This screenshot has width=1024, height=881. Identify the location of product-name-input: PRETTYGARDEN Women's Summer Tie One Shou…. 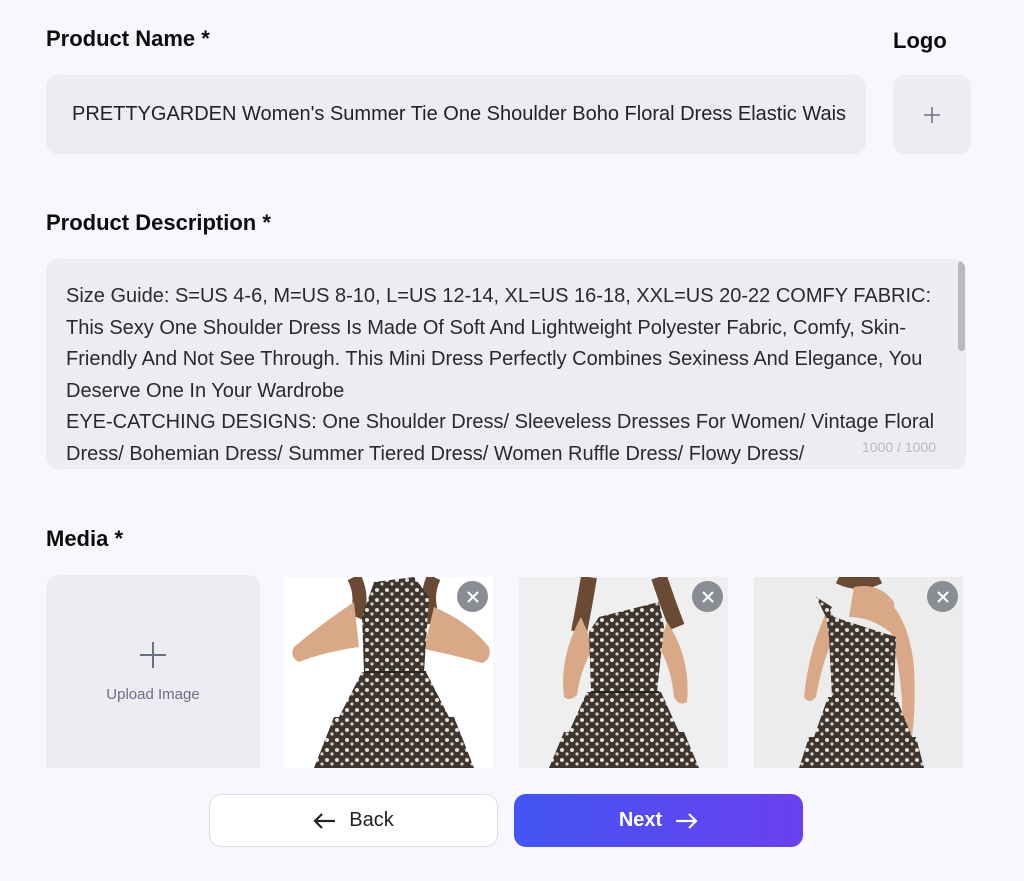
(456, 114).